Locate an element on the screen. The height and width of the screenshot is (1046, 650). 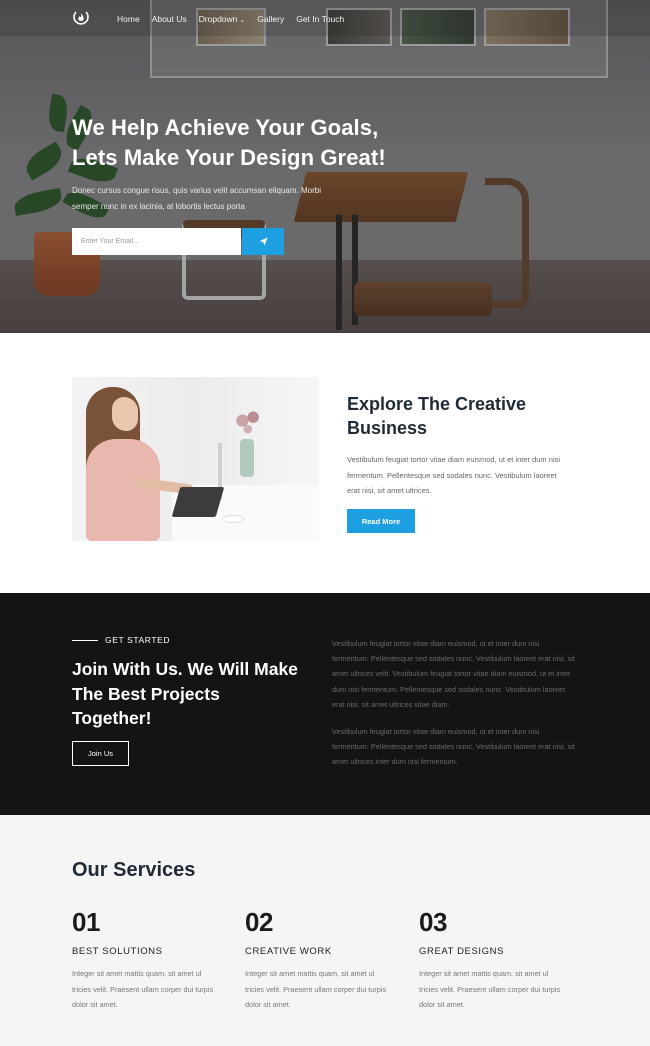
nav-item-get-in-touch: Get In Touch is located at coordinates (320, 20).